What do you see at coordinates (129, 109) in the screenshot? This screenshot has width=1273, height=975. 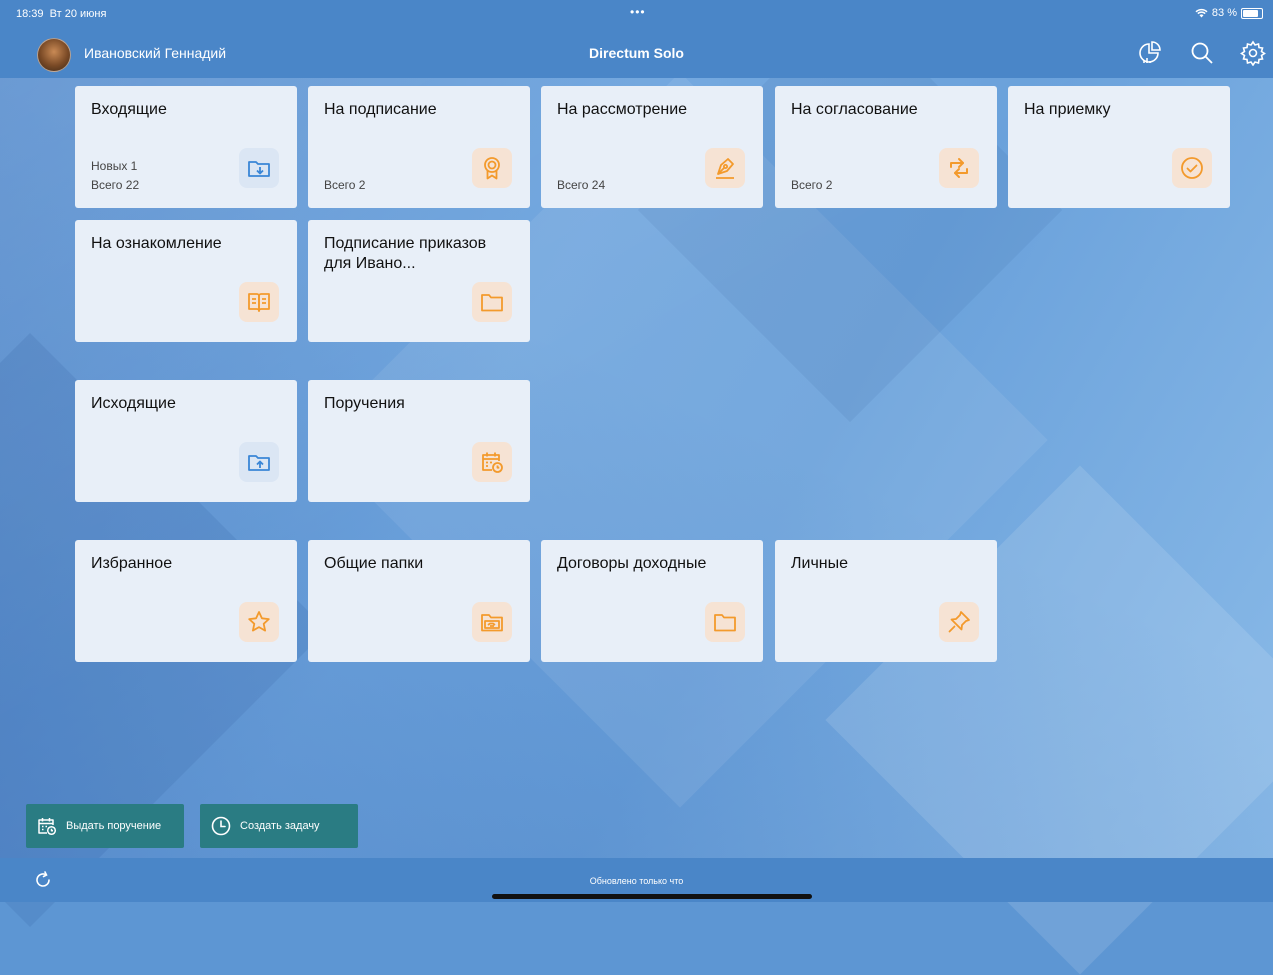 I see `tile-title: Входящие` at bounding box center [129, 109].